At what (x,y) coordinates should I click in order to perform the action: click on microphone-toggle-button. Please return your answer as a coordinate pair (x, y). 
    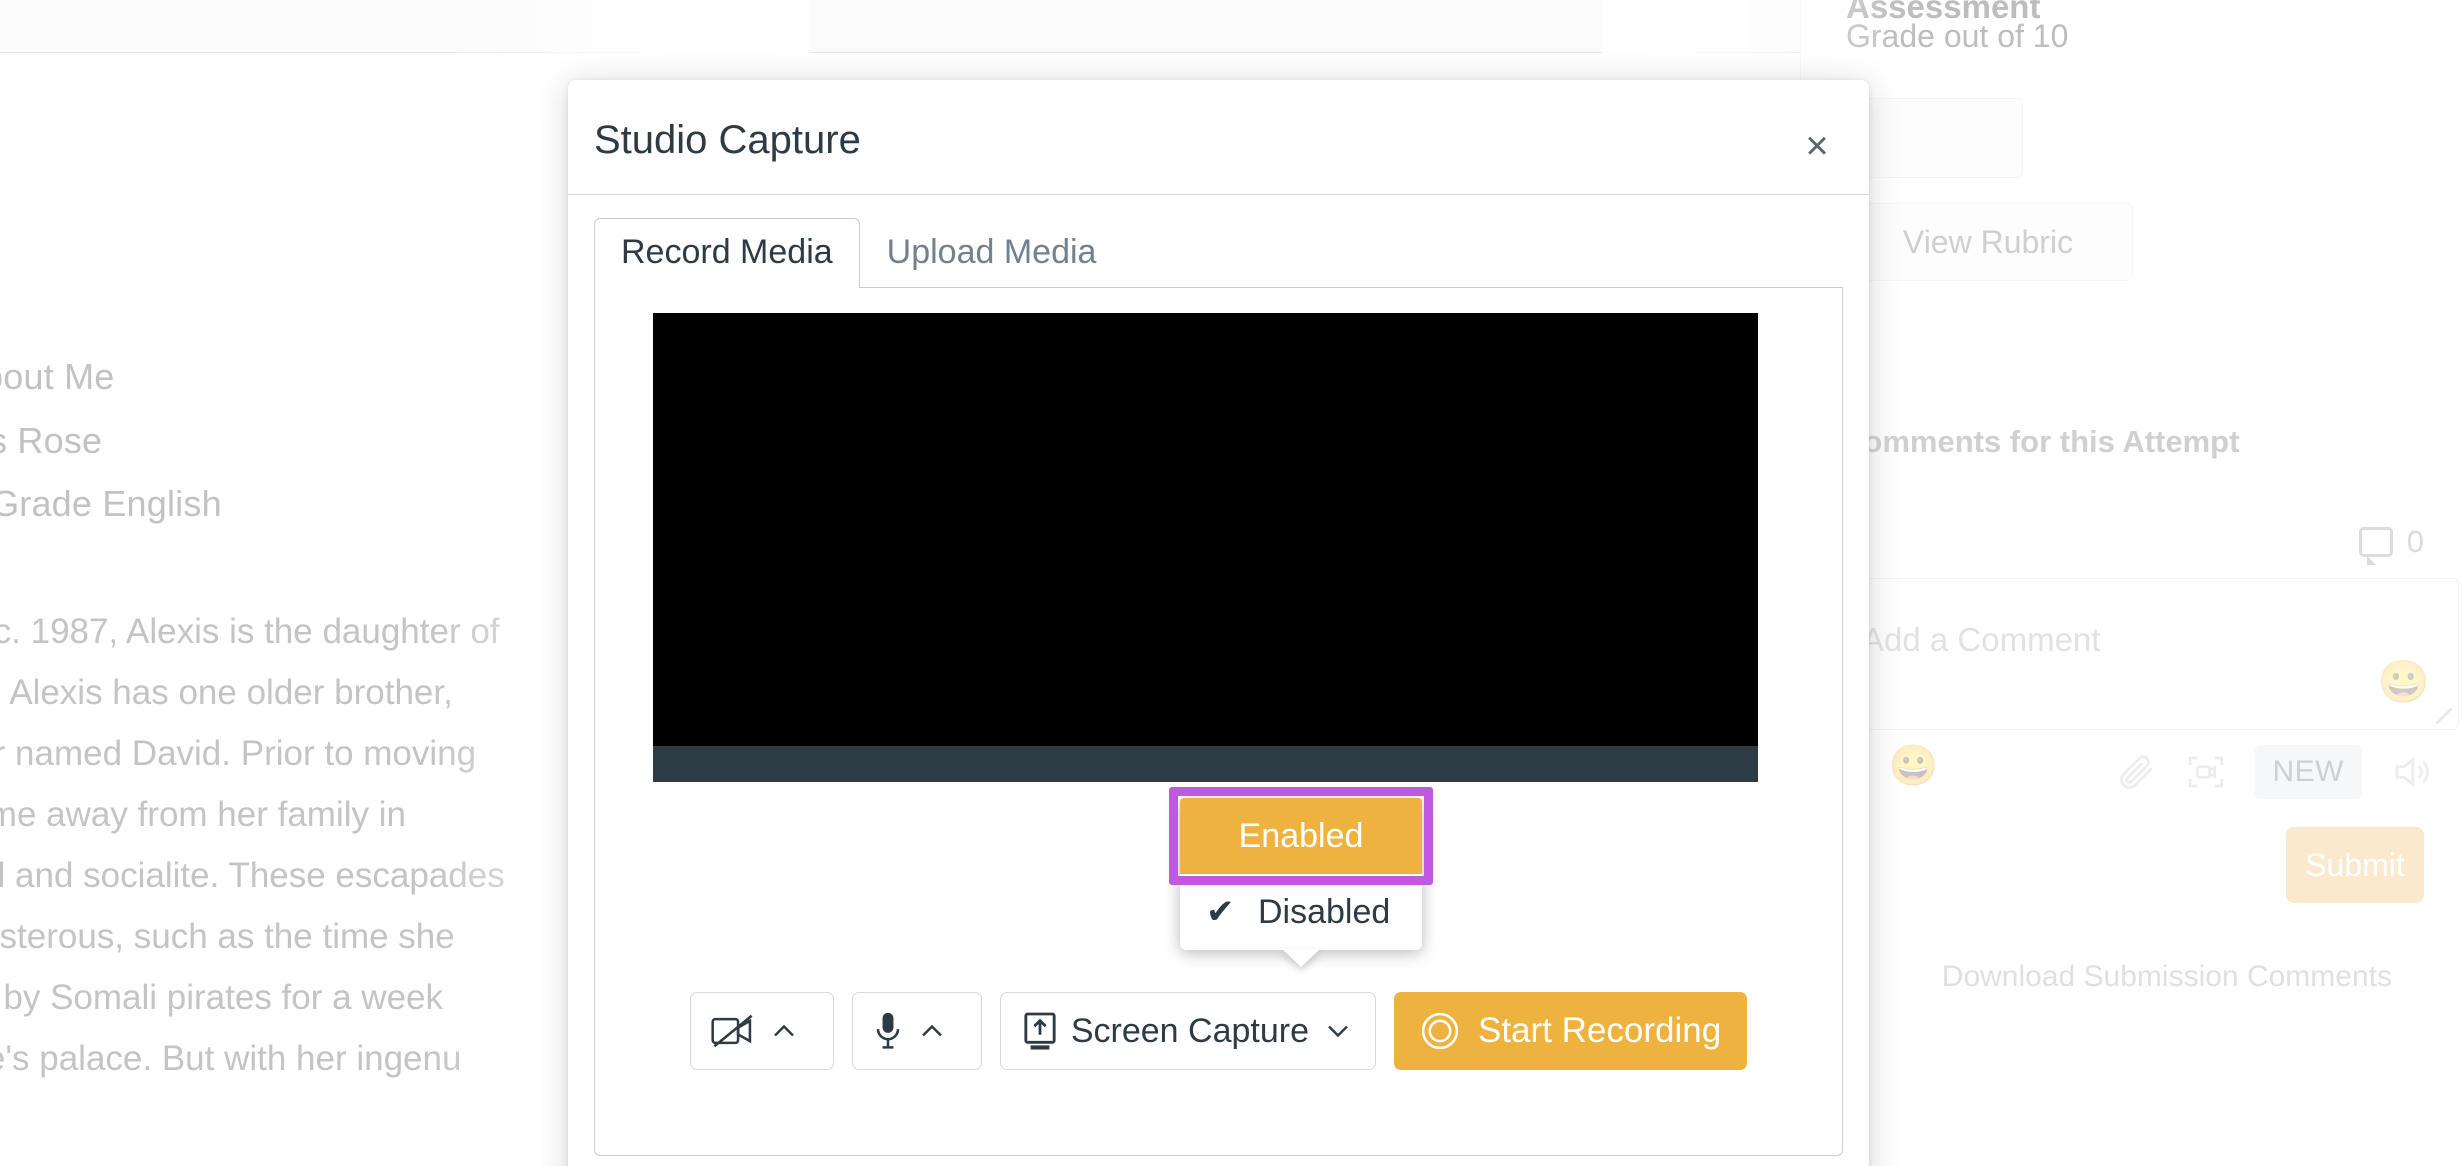
    Looking at the image, I should click on (916, 1031).